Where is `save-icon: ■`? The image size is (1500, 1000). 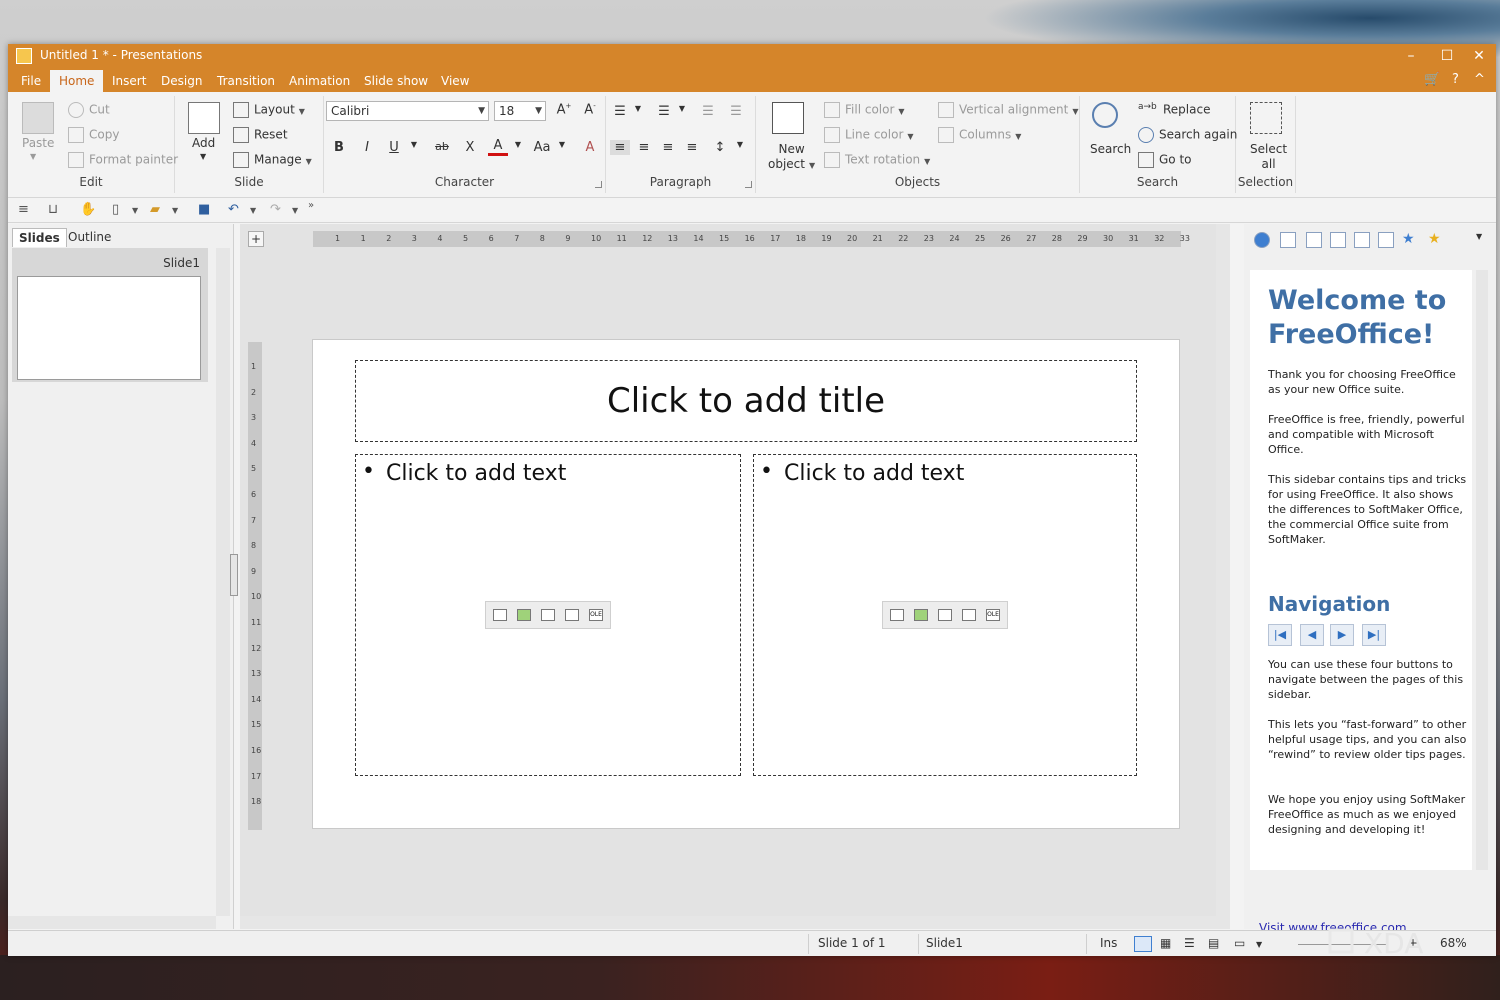 save-icon: ■ is located at coordinates (204, 209).